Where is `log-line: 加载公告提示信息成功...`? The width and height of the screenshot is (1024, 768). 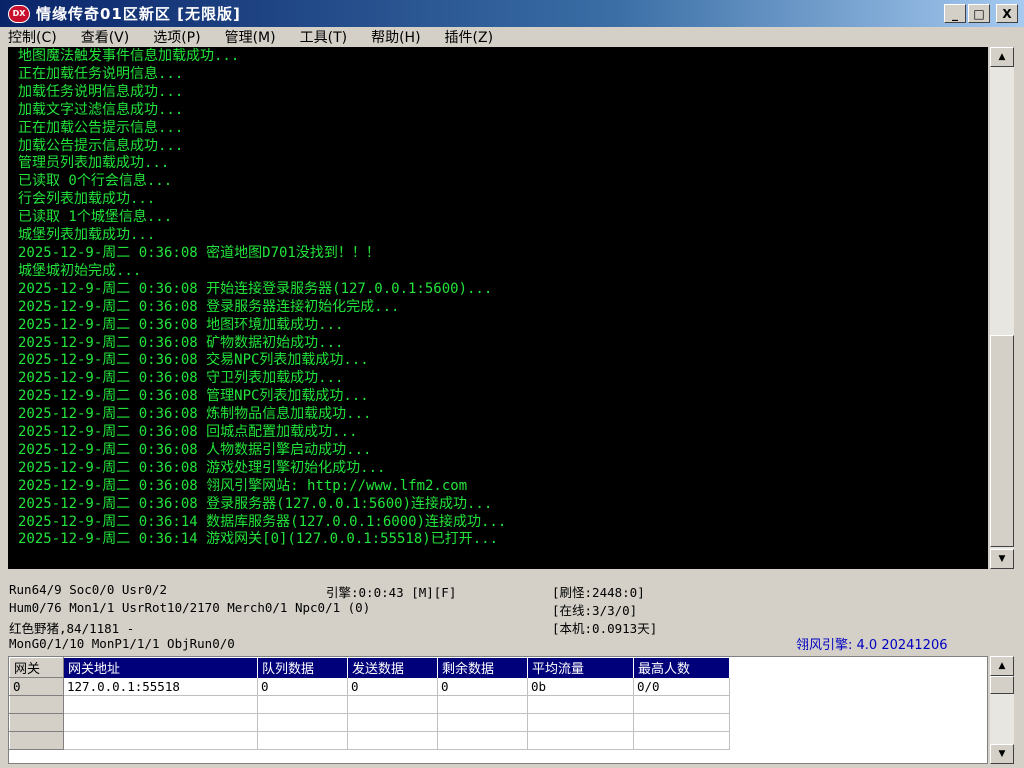
log-line: 加载公告提示信息成功... is located at coordinates (101, 145).